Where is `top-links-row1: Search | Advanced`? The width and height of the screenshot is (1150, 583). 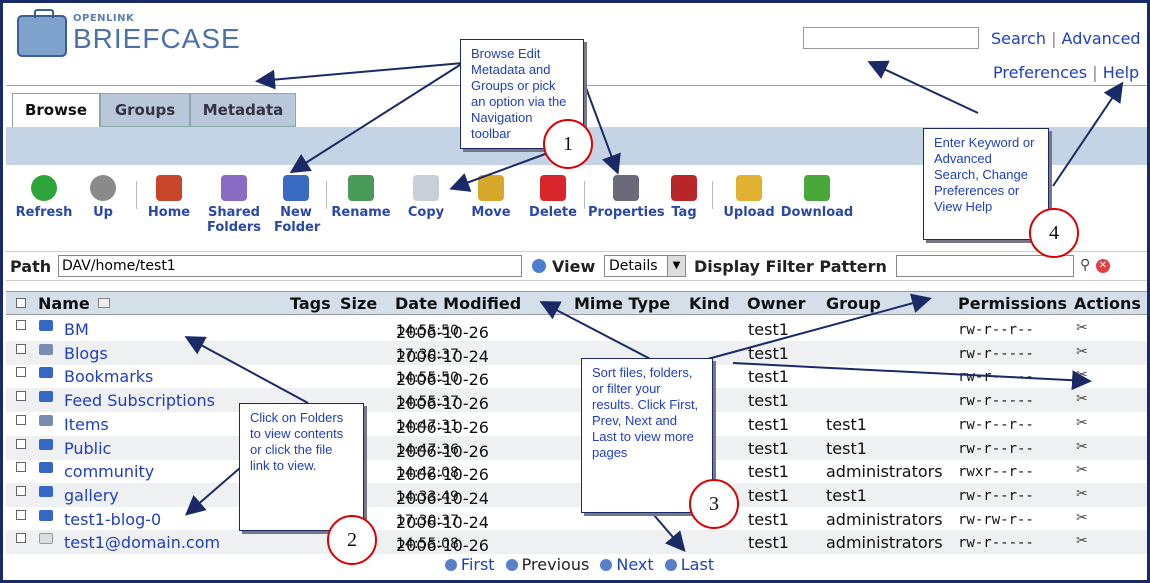 top-links-row1: Search | Advanced is located at coordinates (1066, 38).